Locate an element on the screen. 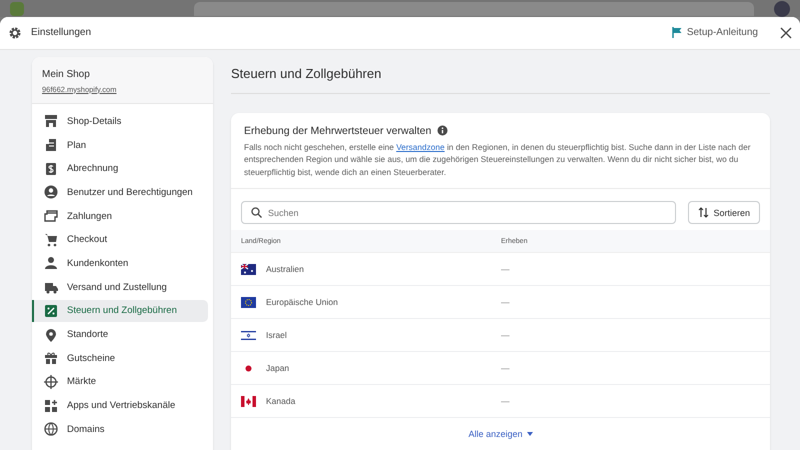 This screenshot has width=800, height=450. store-icon is located at coordinates (51, 121).